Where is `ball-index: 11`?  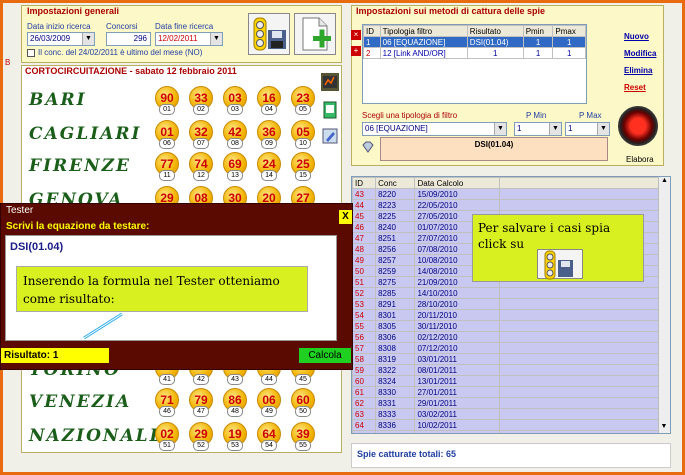 ball-index: 11 is located at coordinates (167, 175).